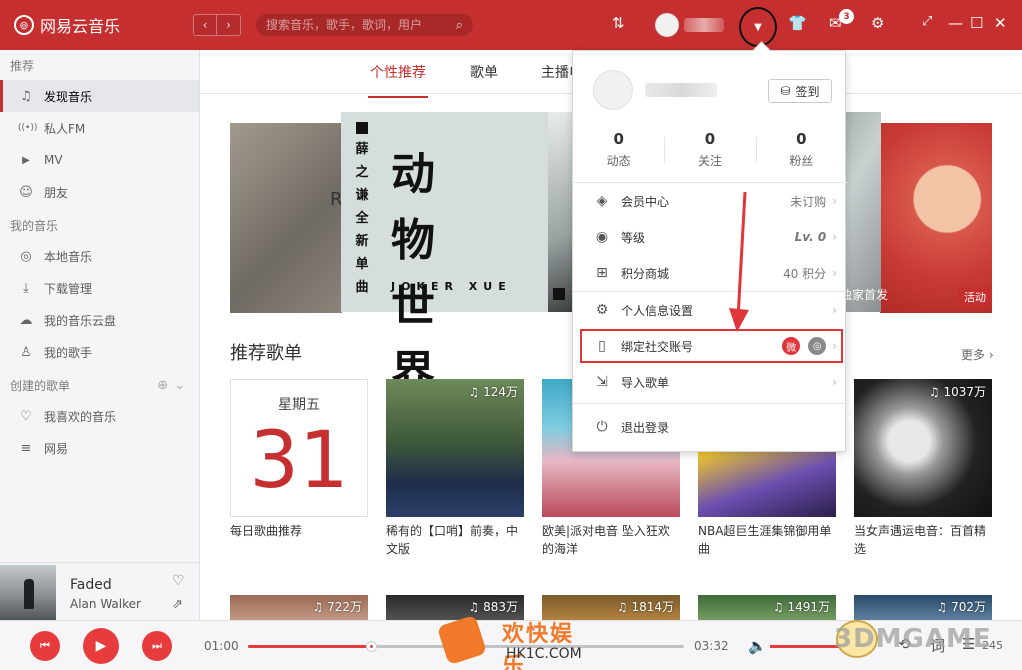 The image size is (1022, 670). Describe the element at coordinates (455, 540) in the screenshot. I see `playlist-title: 稀有的【口哨】前奏，中文版` at that location.